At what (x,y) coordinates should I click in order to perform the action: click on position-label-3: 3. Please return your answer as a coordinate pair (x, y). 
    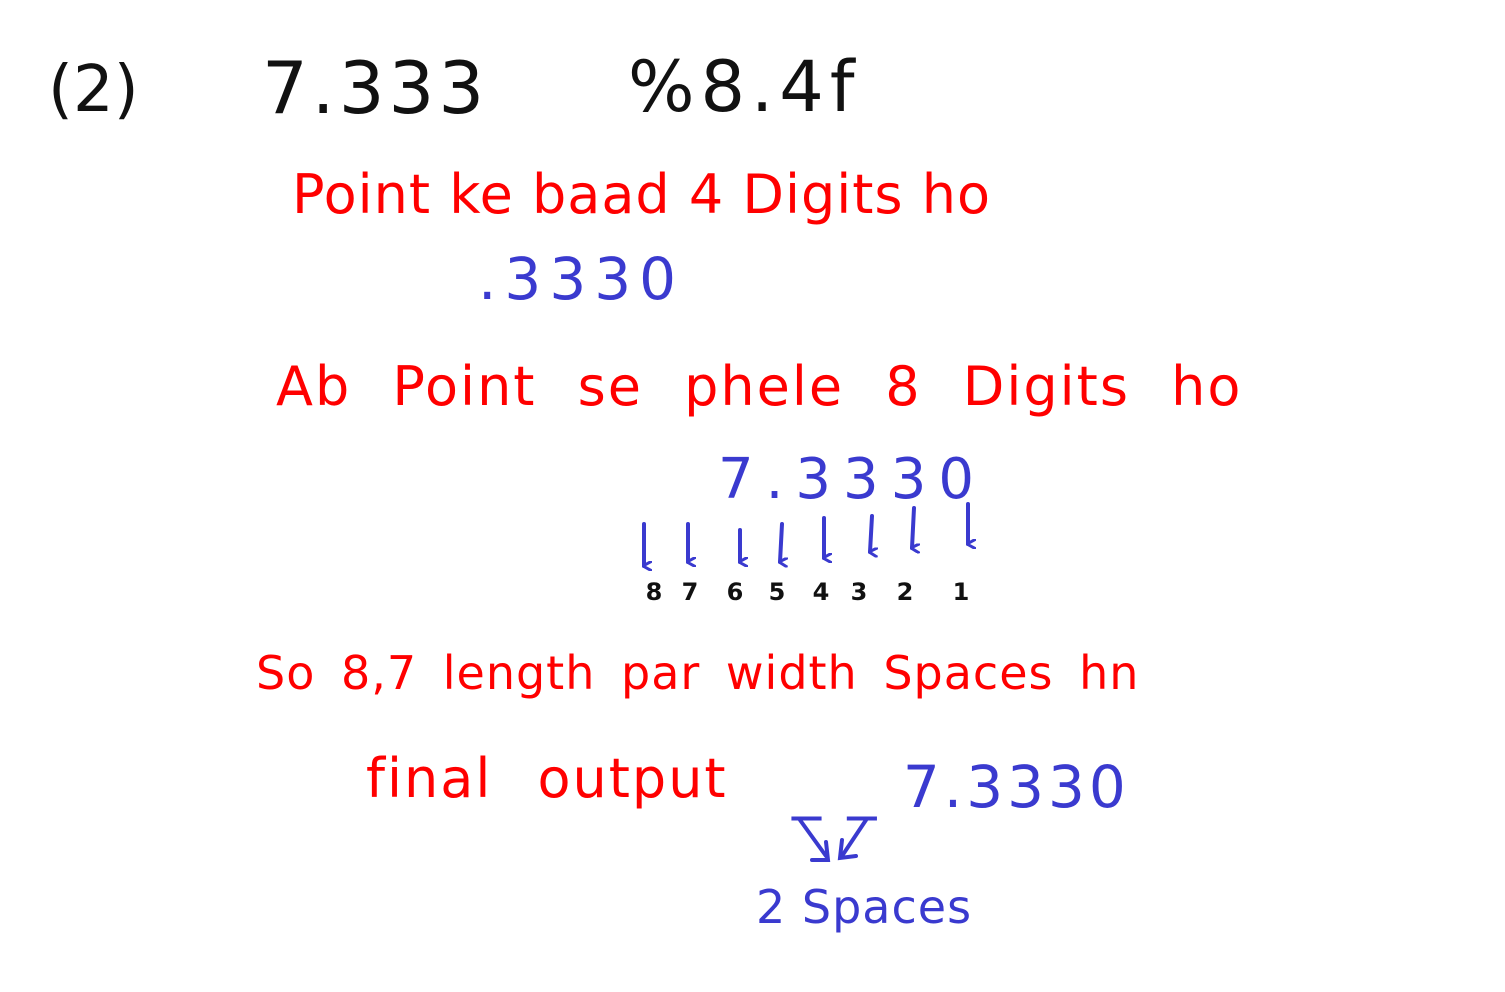
    Looking at the image, I should click on (859, 592).